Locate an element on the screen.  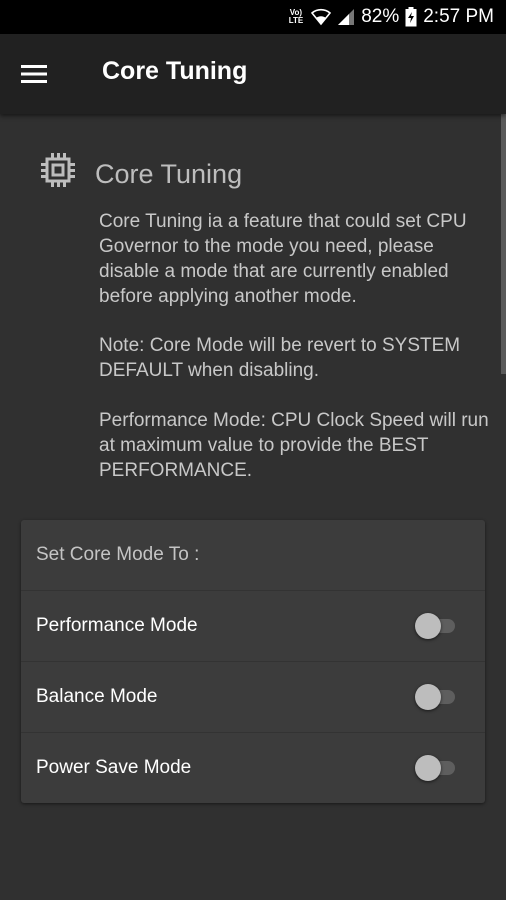
mode-label: Power Save Mode is located at coordinates (114, 767).